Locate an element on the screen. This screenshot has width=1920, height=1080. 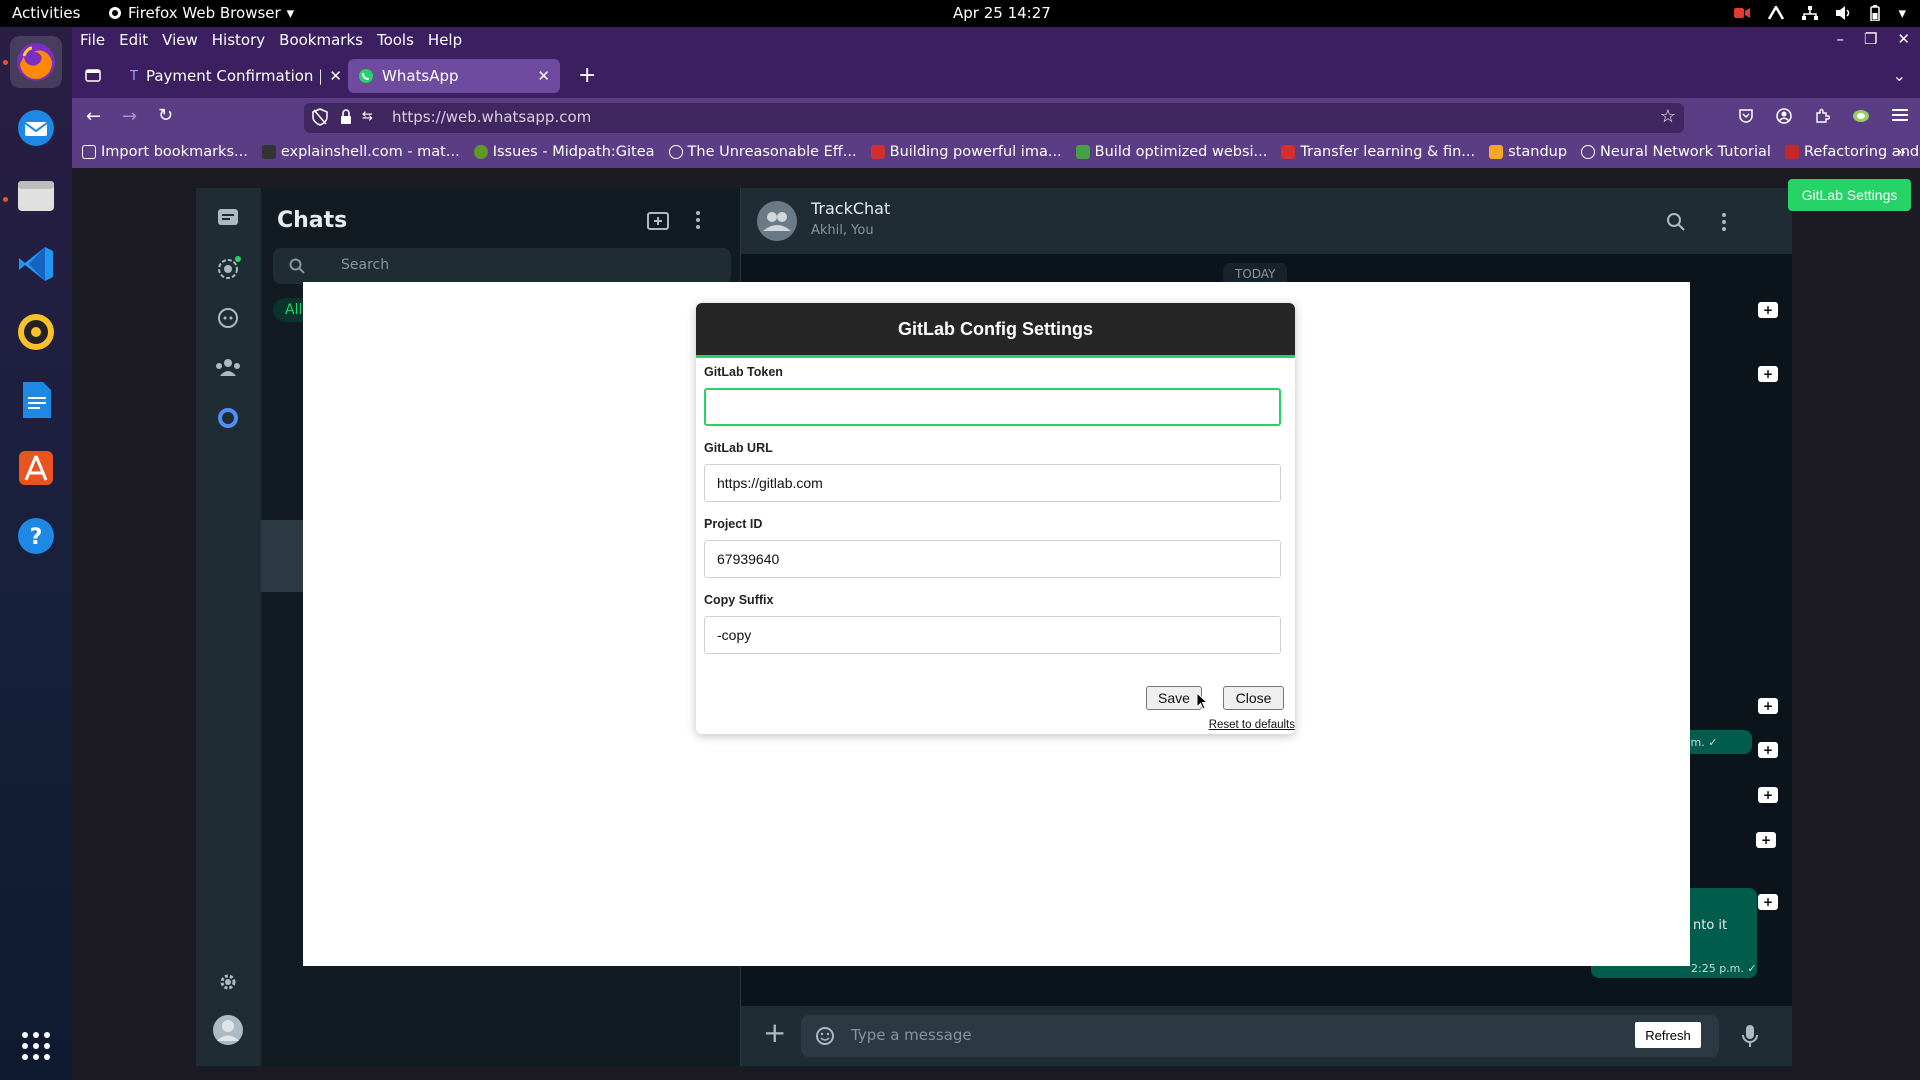
whatsapp-nav-rail is located at coordinates (228, 627).